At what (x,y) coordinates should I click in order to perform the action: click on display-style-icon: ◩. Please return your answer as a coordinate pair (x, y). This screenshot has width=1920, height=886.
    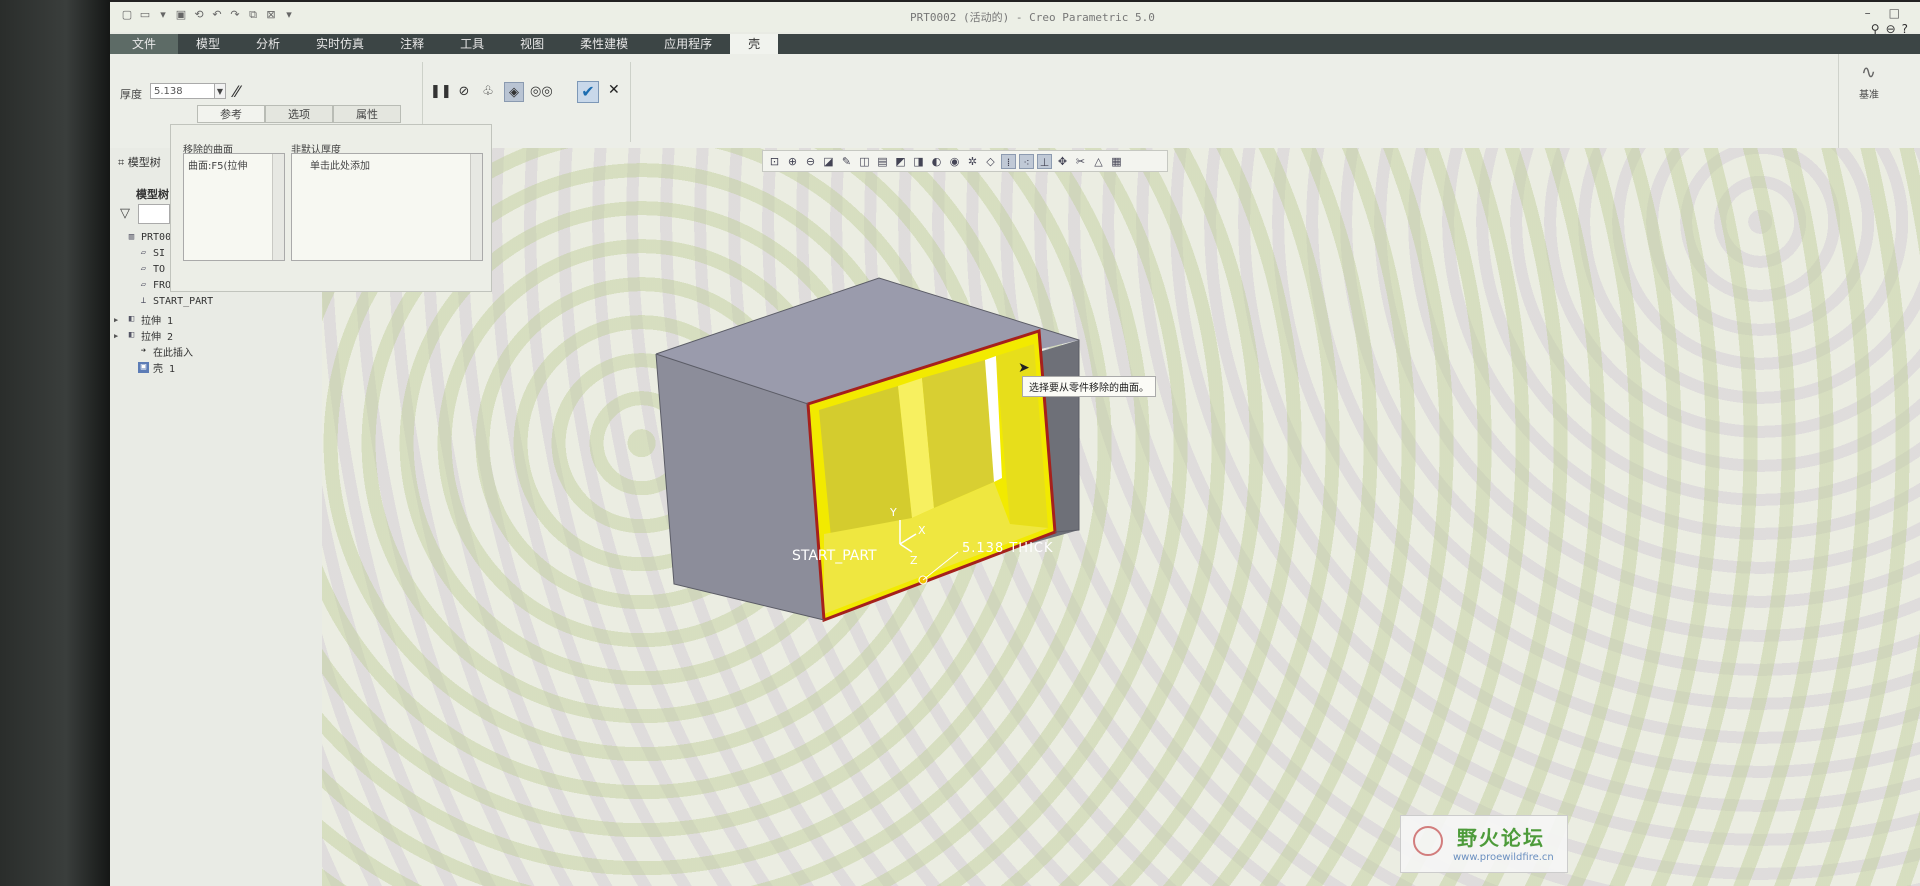
    Looking at the image, I should click on (900, 161).